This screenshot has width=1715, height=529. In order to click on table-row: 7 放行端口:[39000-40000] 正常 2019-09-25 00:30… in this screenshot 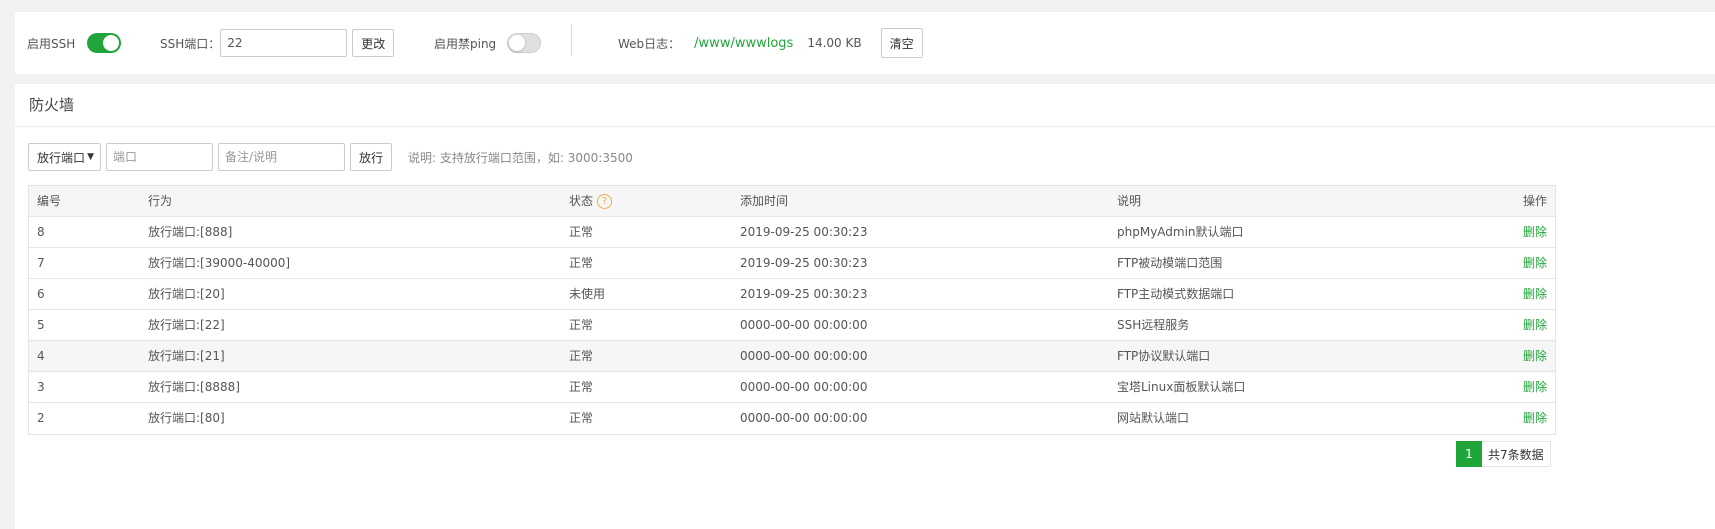, I will do `click(792, 263)`.